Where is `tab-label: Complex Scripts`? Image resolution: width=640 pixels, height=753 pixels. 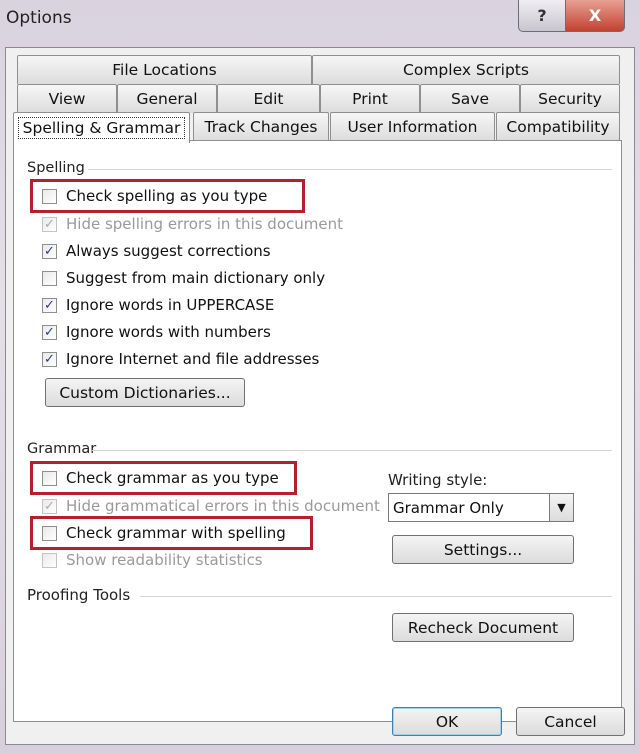 tab-label: Complex Scripts is located at coordinates (466, 70).